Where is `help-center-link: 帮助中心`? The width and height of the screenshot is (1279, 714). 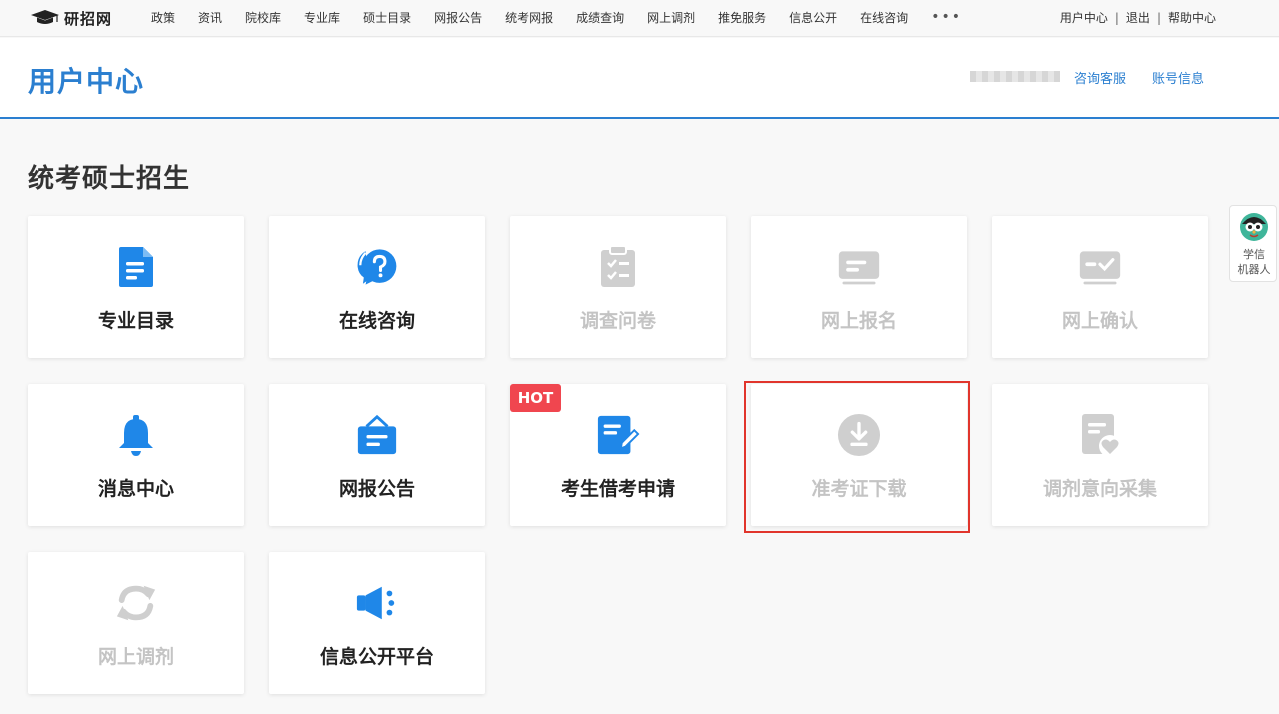 help-center-link: 帮助中心 is located at coordinates (1192, 18).